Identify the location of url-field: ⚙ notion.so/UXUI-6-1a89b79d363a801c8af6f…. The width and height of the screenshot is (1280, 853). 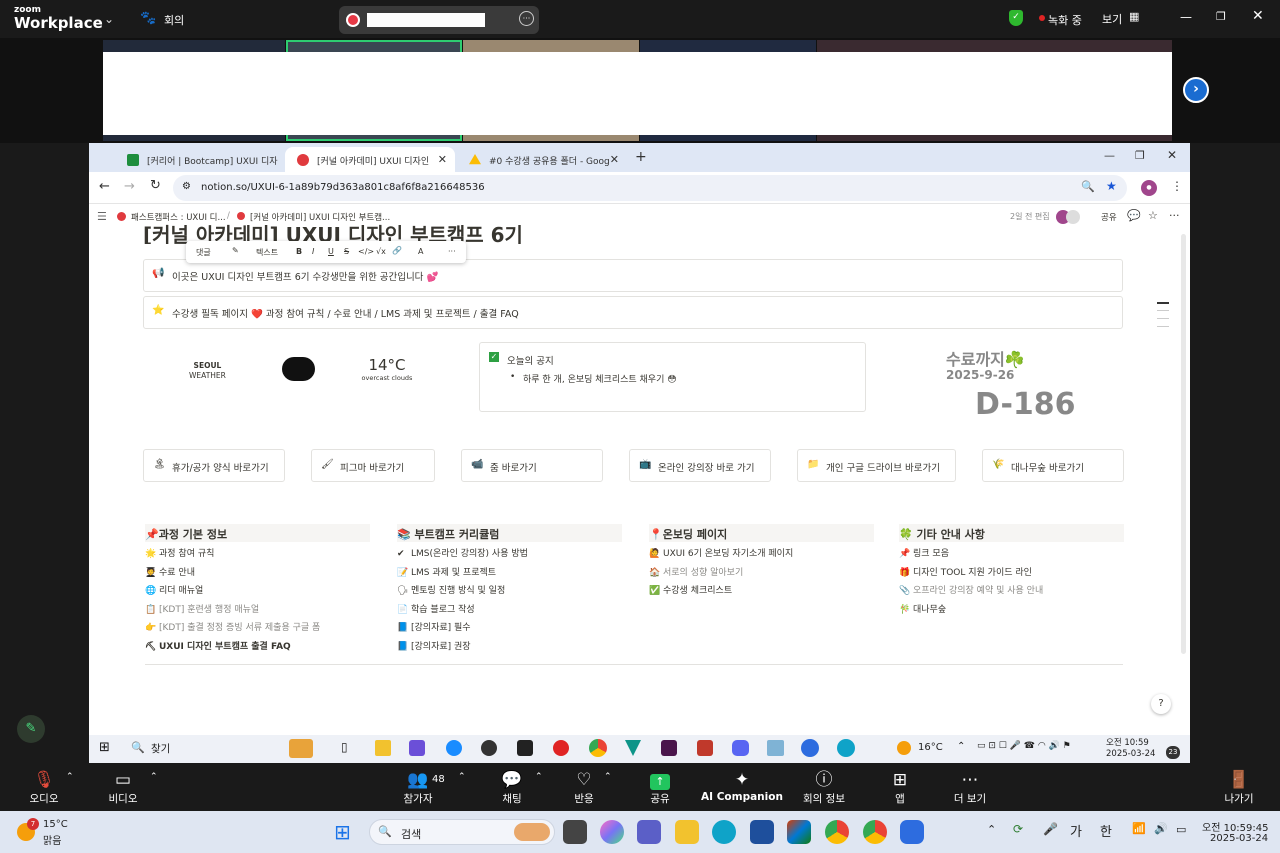
(650, 188).